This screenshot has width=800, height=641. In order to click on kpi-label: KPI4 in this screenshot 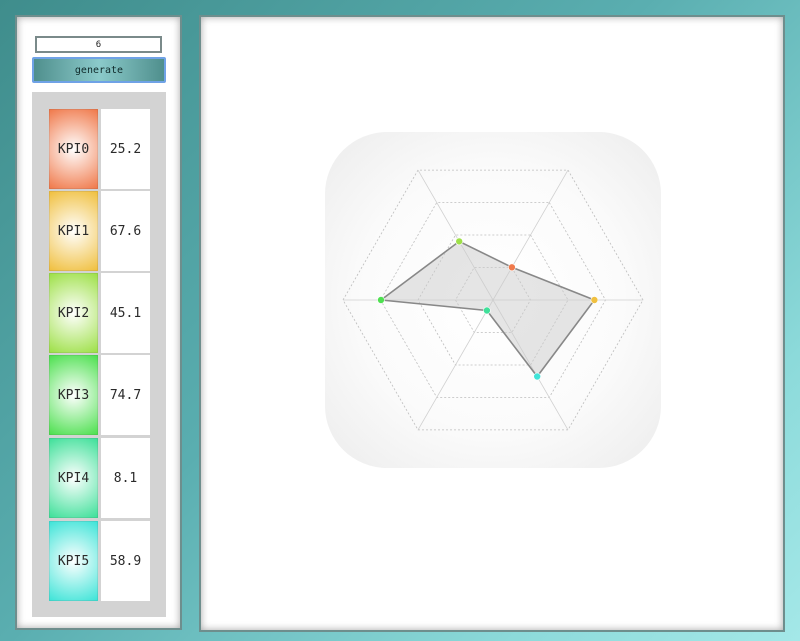, I will do `click(73, 478)`.